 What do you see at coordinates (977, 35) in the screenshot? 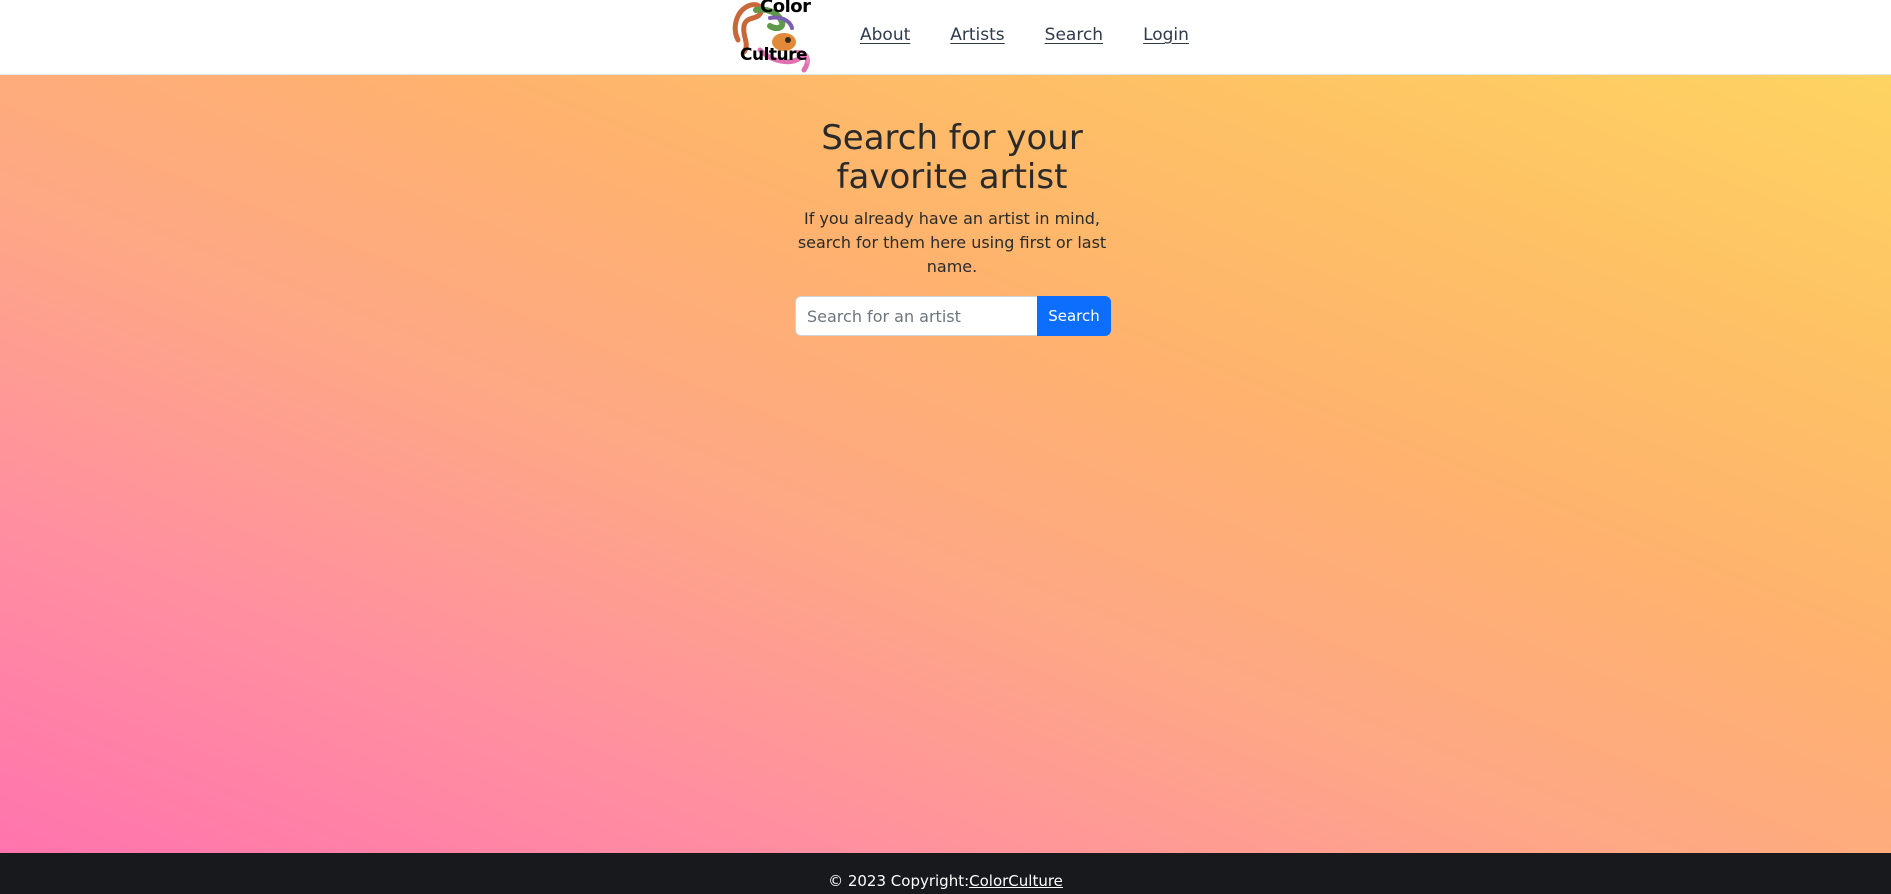
I see `nav-link-artists: Artists` at bounding box center [977, 35].